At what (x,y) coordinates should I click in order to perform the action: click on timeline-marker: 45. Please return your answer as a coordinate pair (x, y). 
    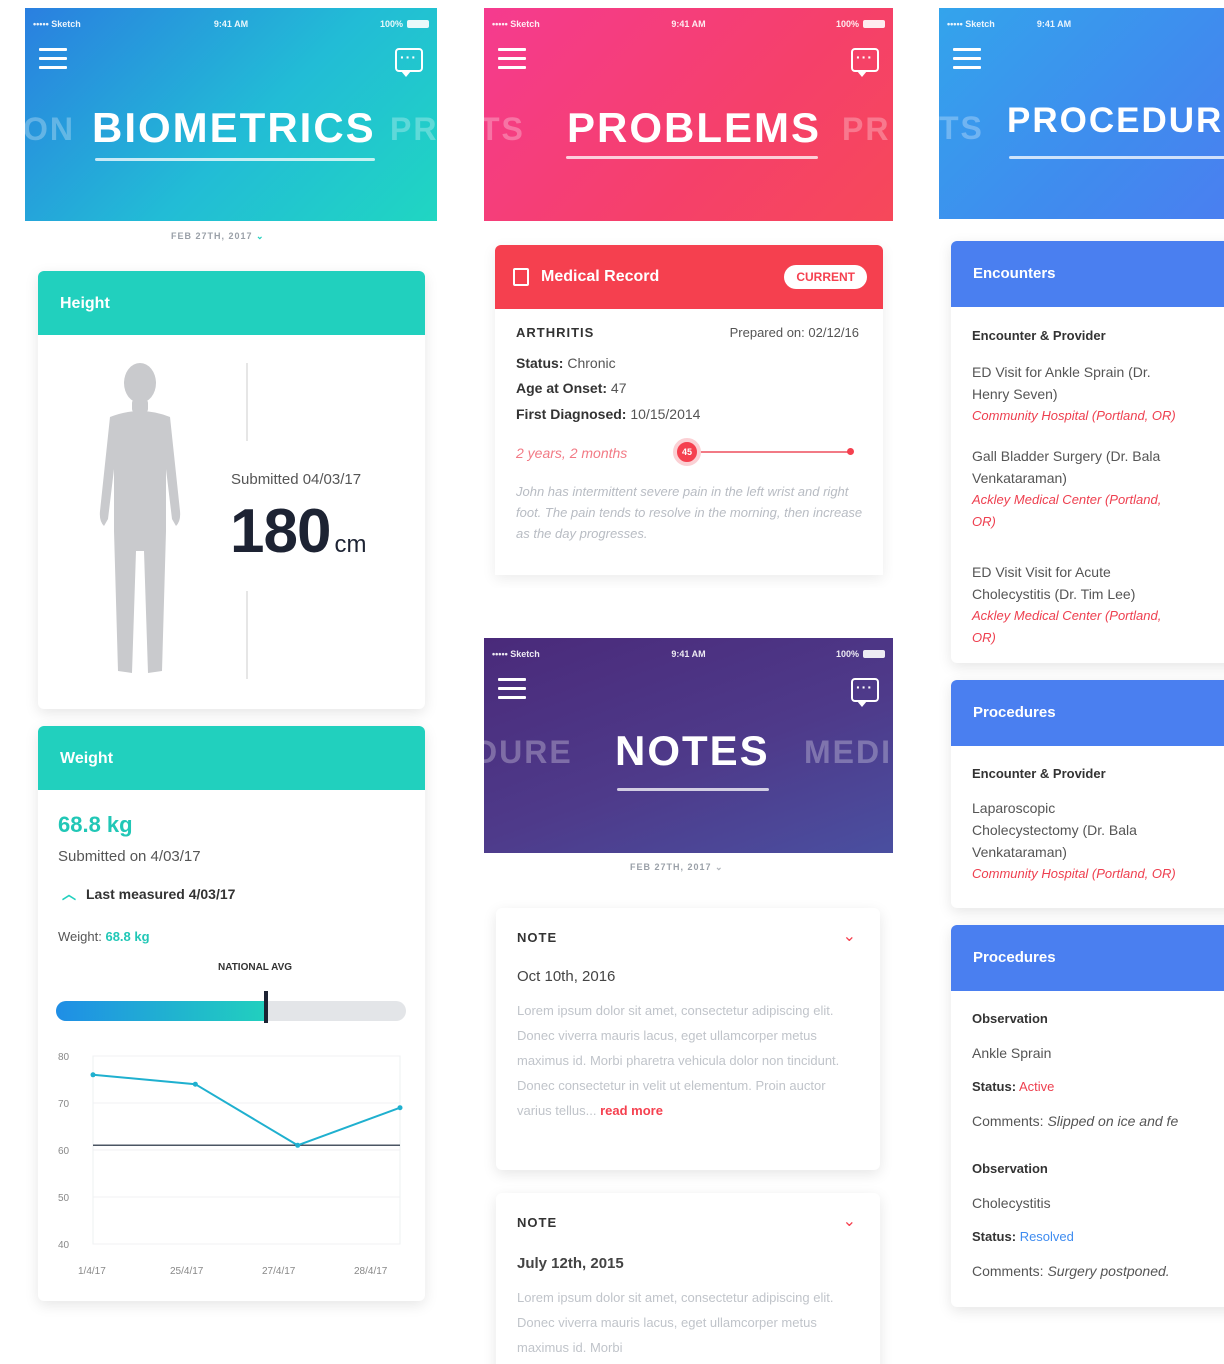
    Looking at the image, I should click on (687, 452).